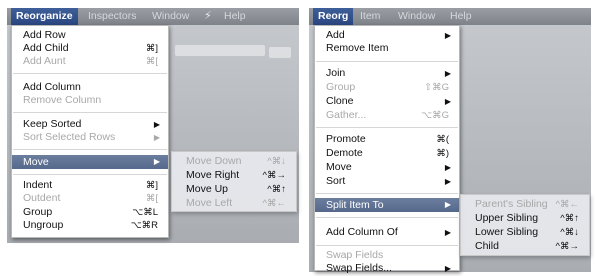 The image size is (595, 276). Describe the element at coordinates (90, 198) in the screenshot. I see `menu-item-outdent: Outdent ⌘[` at that location.